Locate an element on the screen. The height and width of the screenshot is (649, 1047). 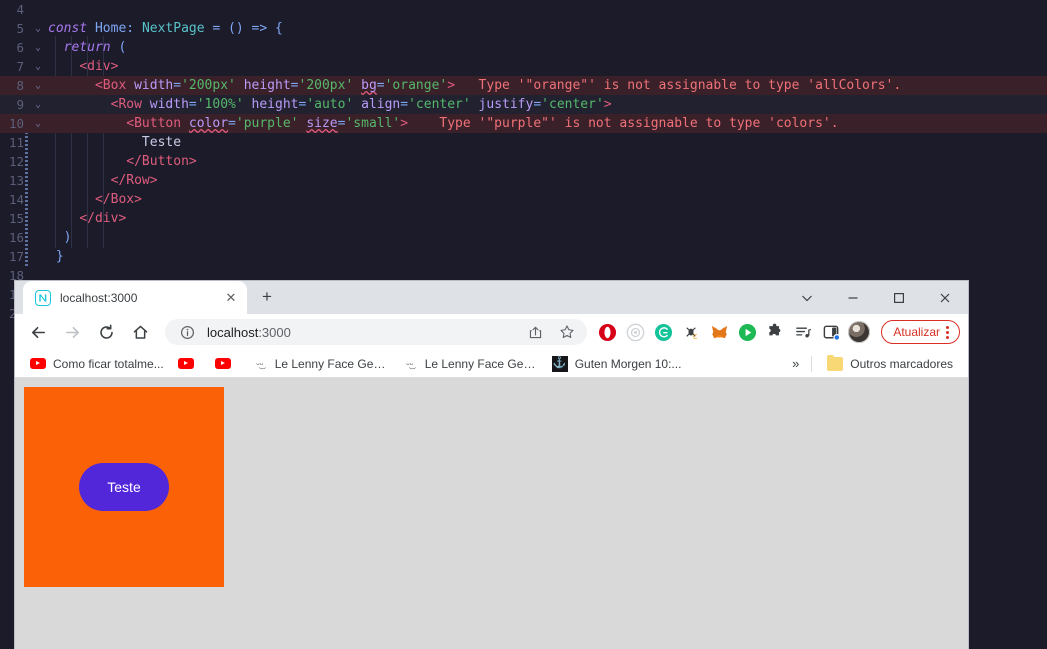
url-path: :3000 is located at coordinates (274, 332).